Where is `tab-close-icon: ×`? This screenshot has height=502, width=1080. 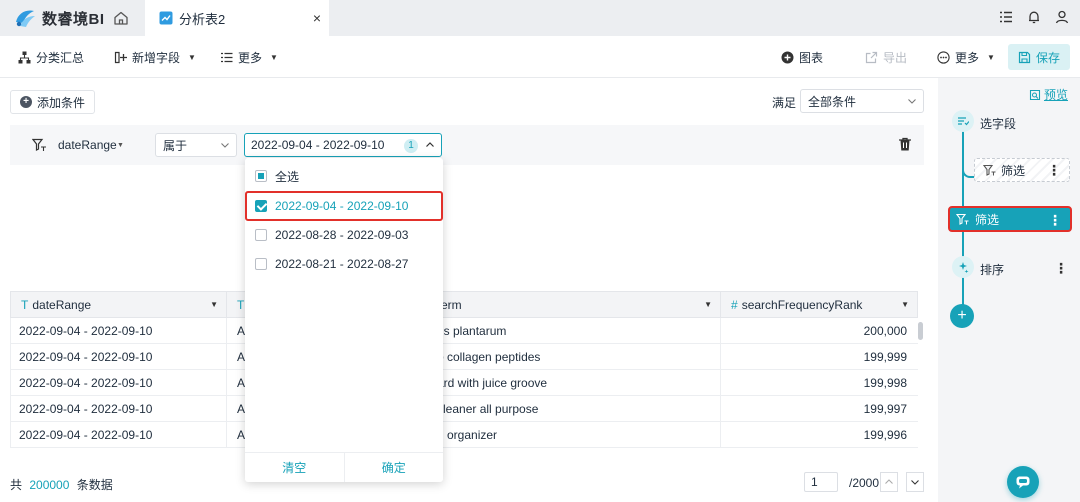
tab-close-icon: × is located at coordinates (317, 18).